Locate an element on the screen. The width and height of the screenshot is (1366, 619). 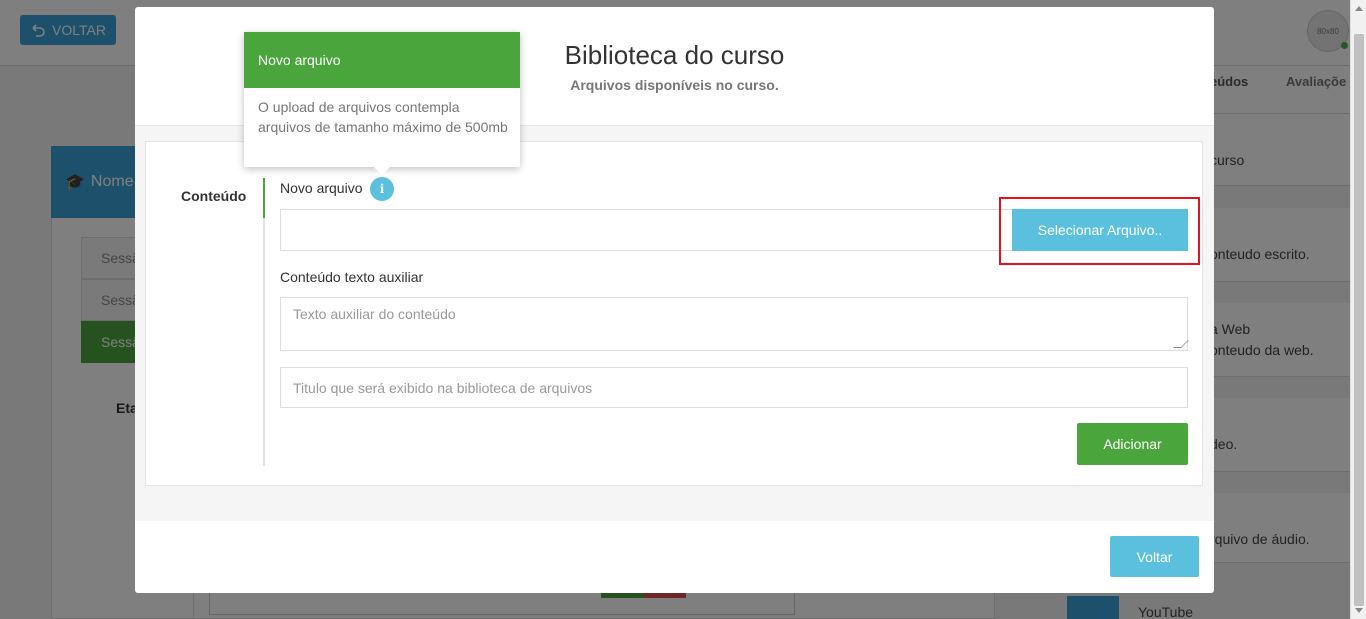
modal-back-button: Voltar is located at coordinates (1154, 556).